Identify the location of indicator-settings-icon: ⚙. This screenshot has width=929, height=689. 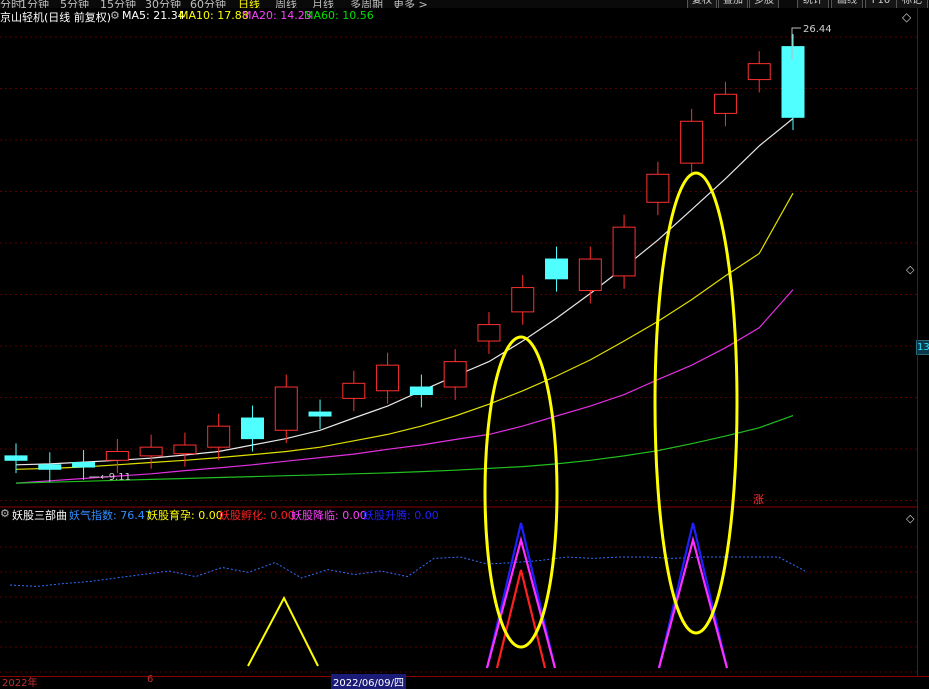
(5, 513).